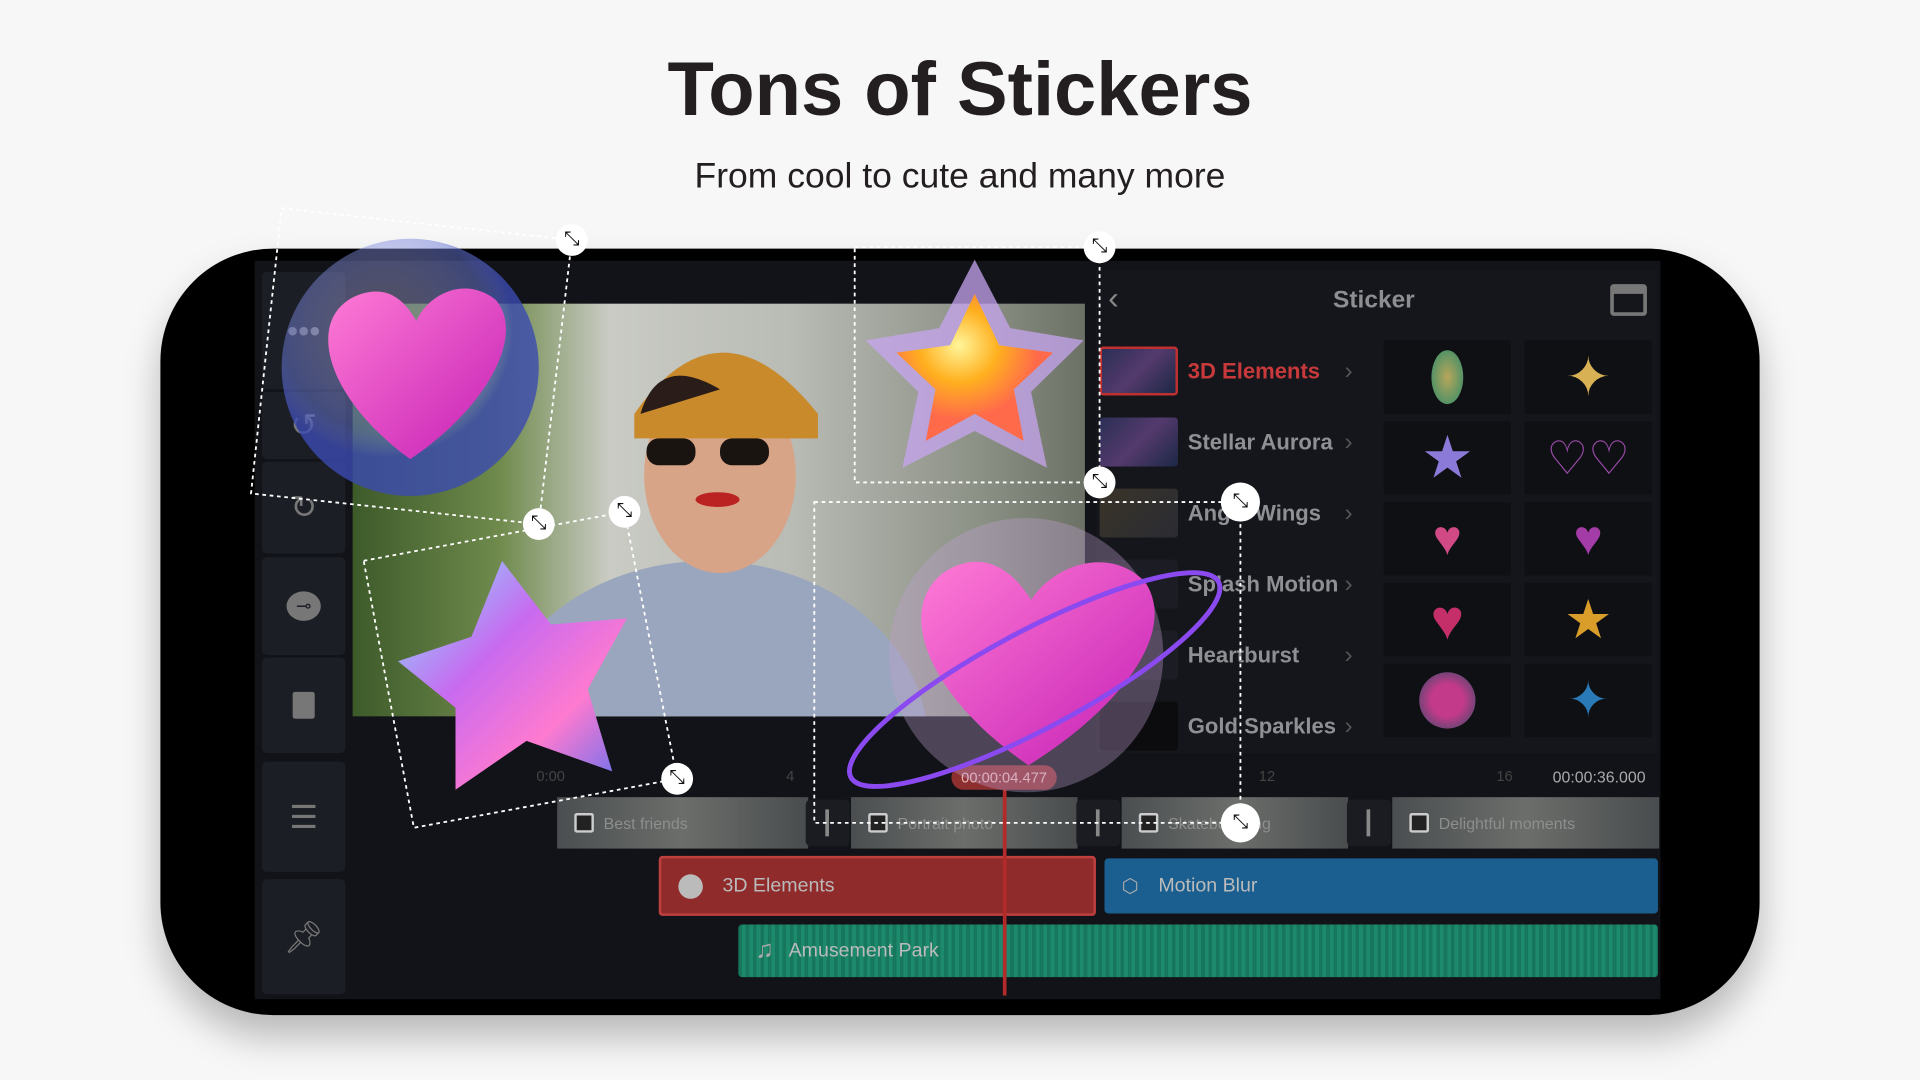 The height and width of the screenshot is (1080, 1920). I want to click on planet-heart-sticker, so click(1035, 655).